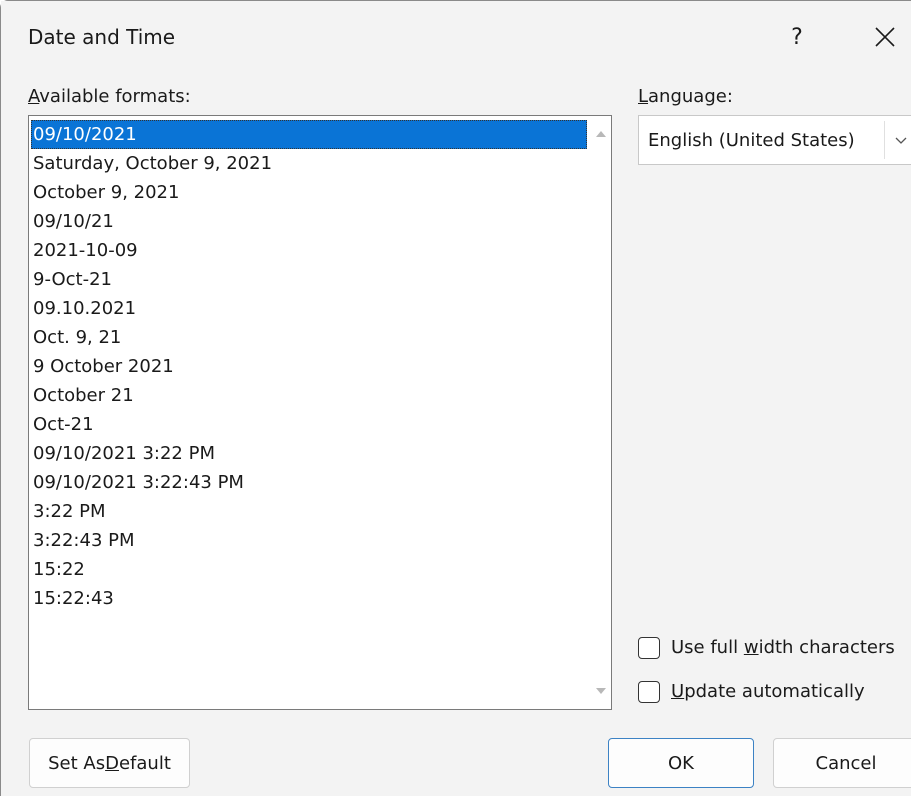  What do you see at coordinates (309, 192) in the screenshot?
I see `list-item: October 9, 2021` at bounding box center [309, 192].